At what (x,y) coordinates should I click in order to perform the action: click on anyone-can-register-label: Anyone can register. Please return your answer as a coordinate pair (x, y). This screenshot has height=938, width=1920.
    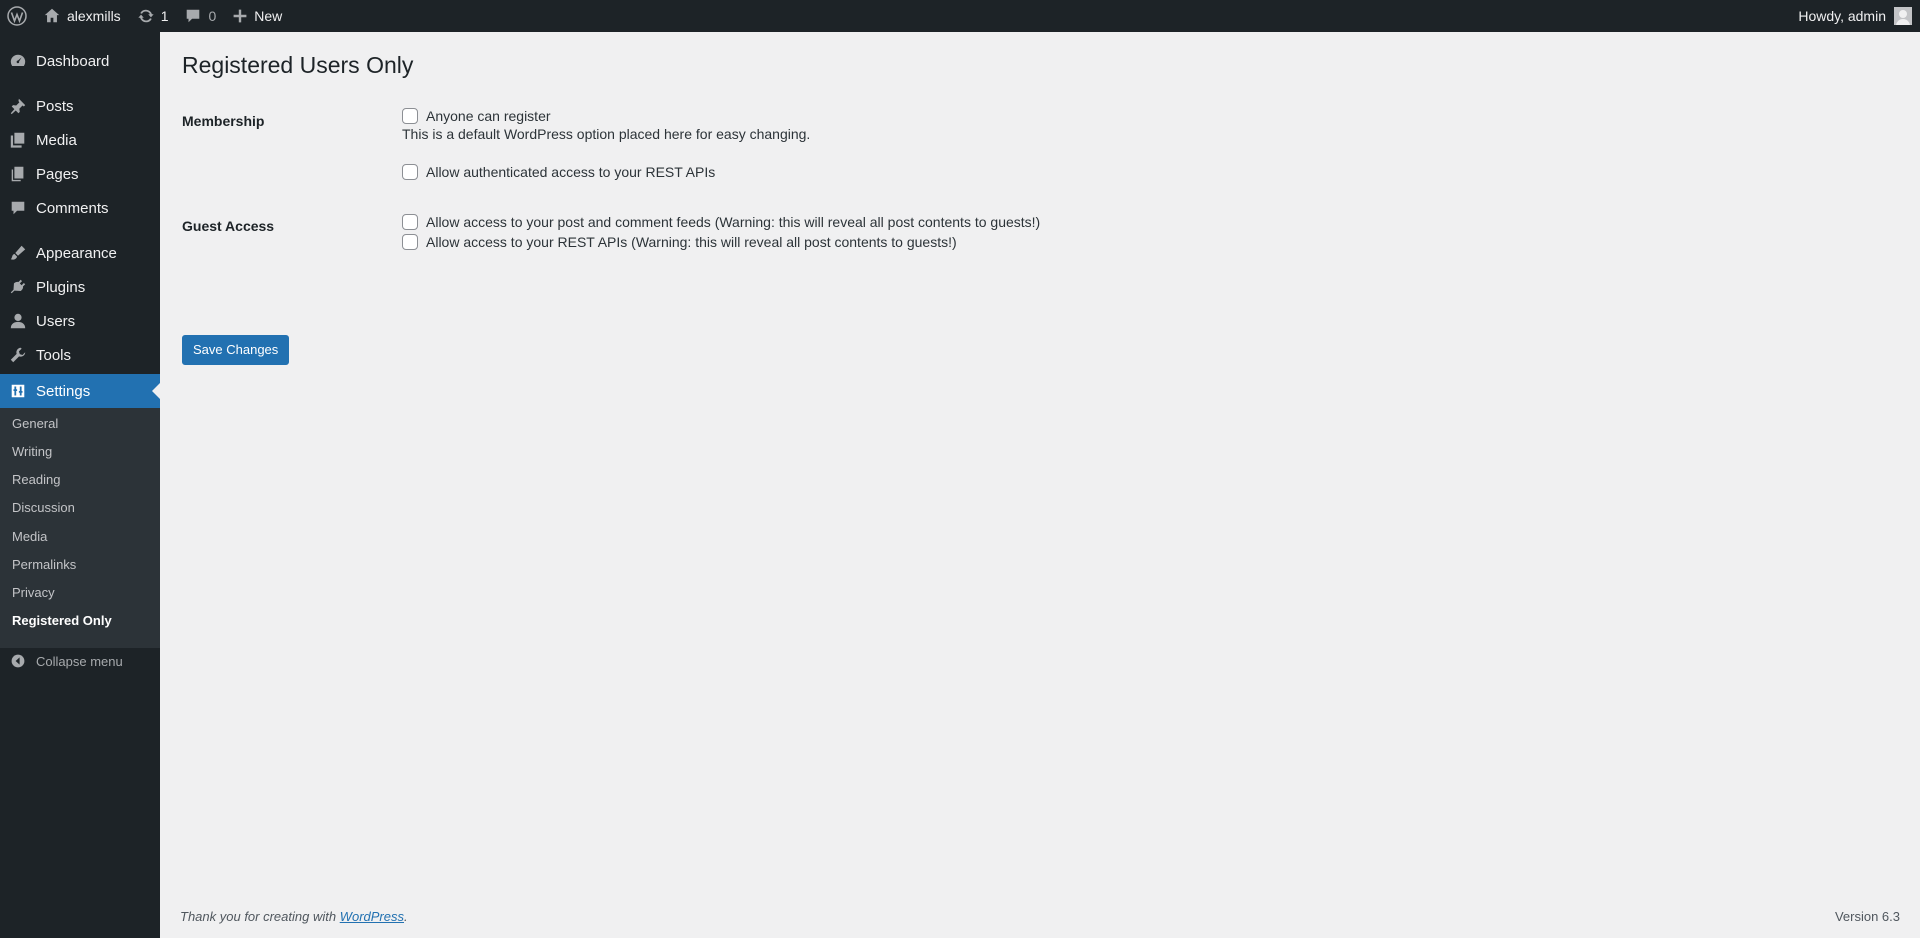
    Looking at the image, I should click on (488, 116).